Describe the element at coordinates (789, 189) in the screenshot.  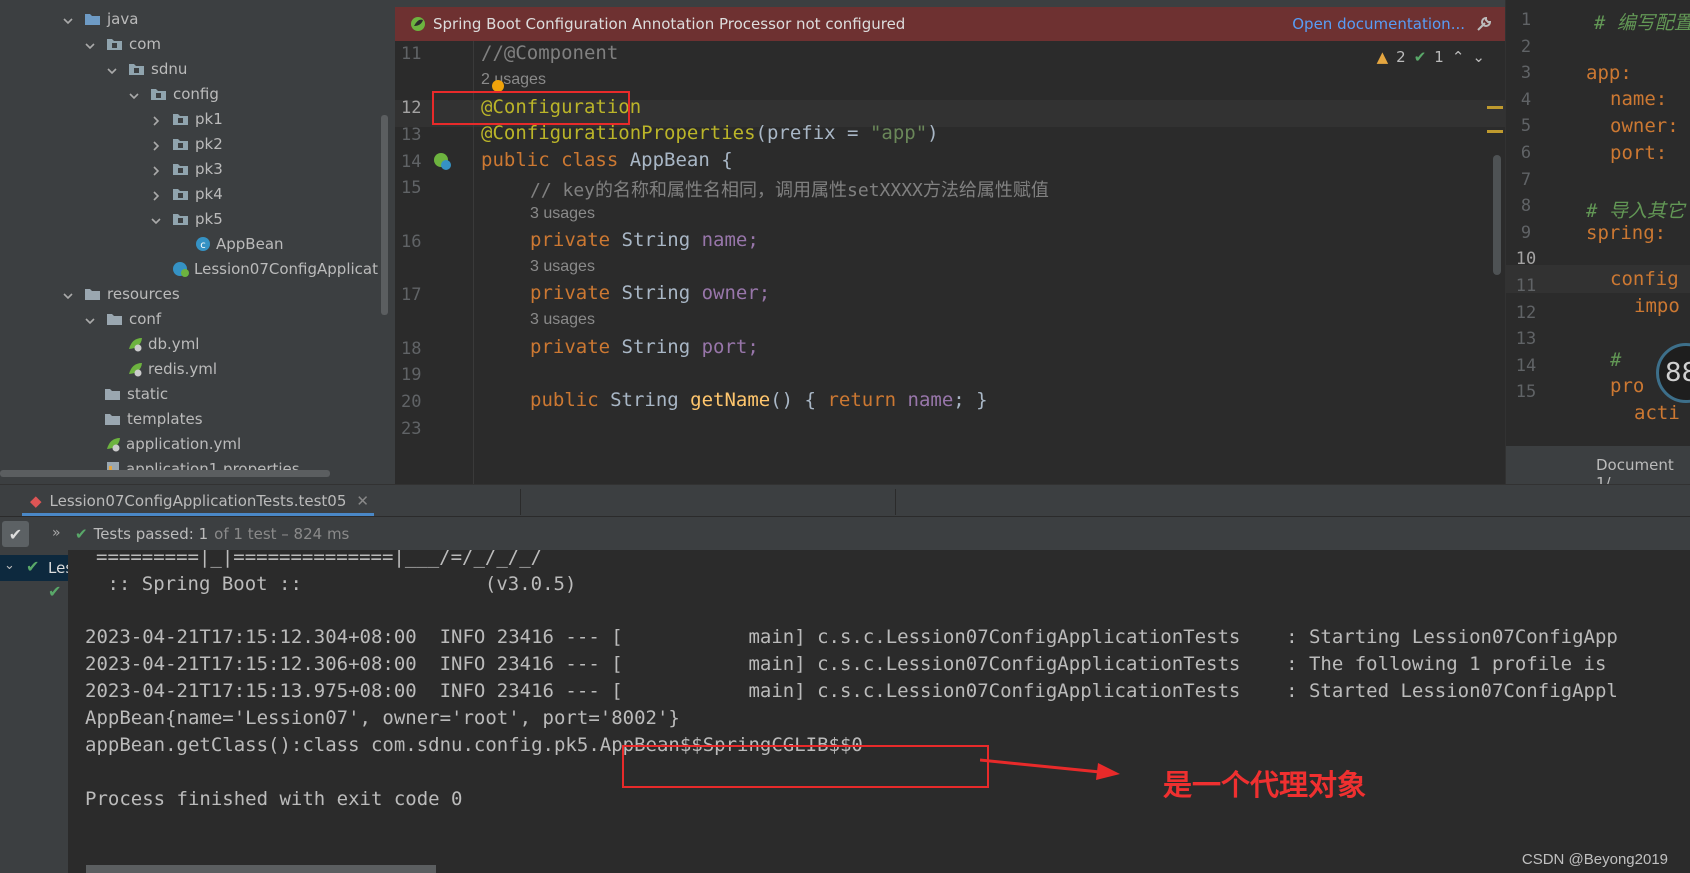
I see `code-line-15: // key的名称和属性名相同，调用属性setXXXX方法给属性赋值` at that location.